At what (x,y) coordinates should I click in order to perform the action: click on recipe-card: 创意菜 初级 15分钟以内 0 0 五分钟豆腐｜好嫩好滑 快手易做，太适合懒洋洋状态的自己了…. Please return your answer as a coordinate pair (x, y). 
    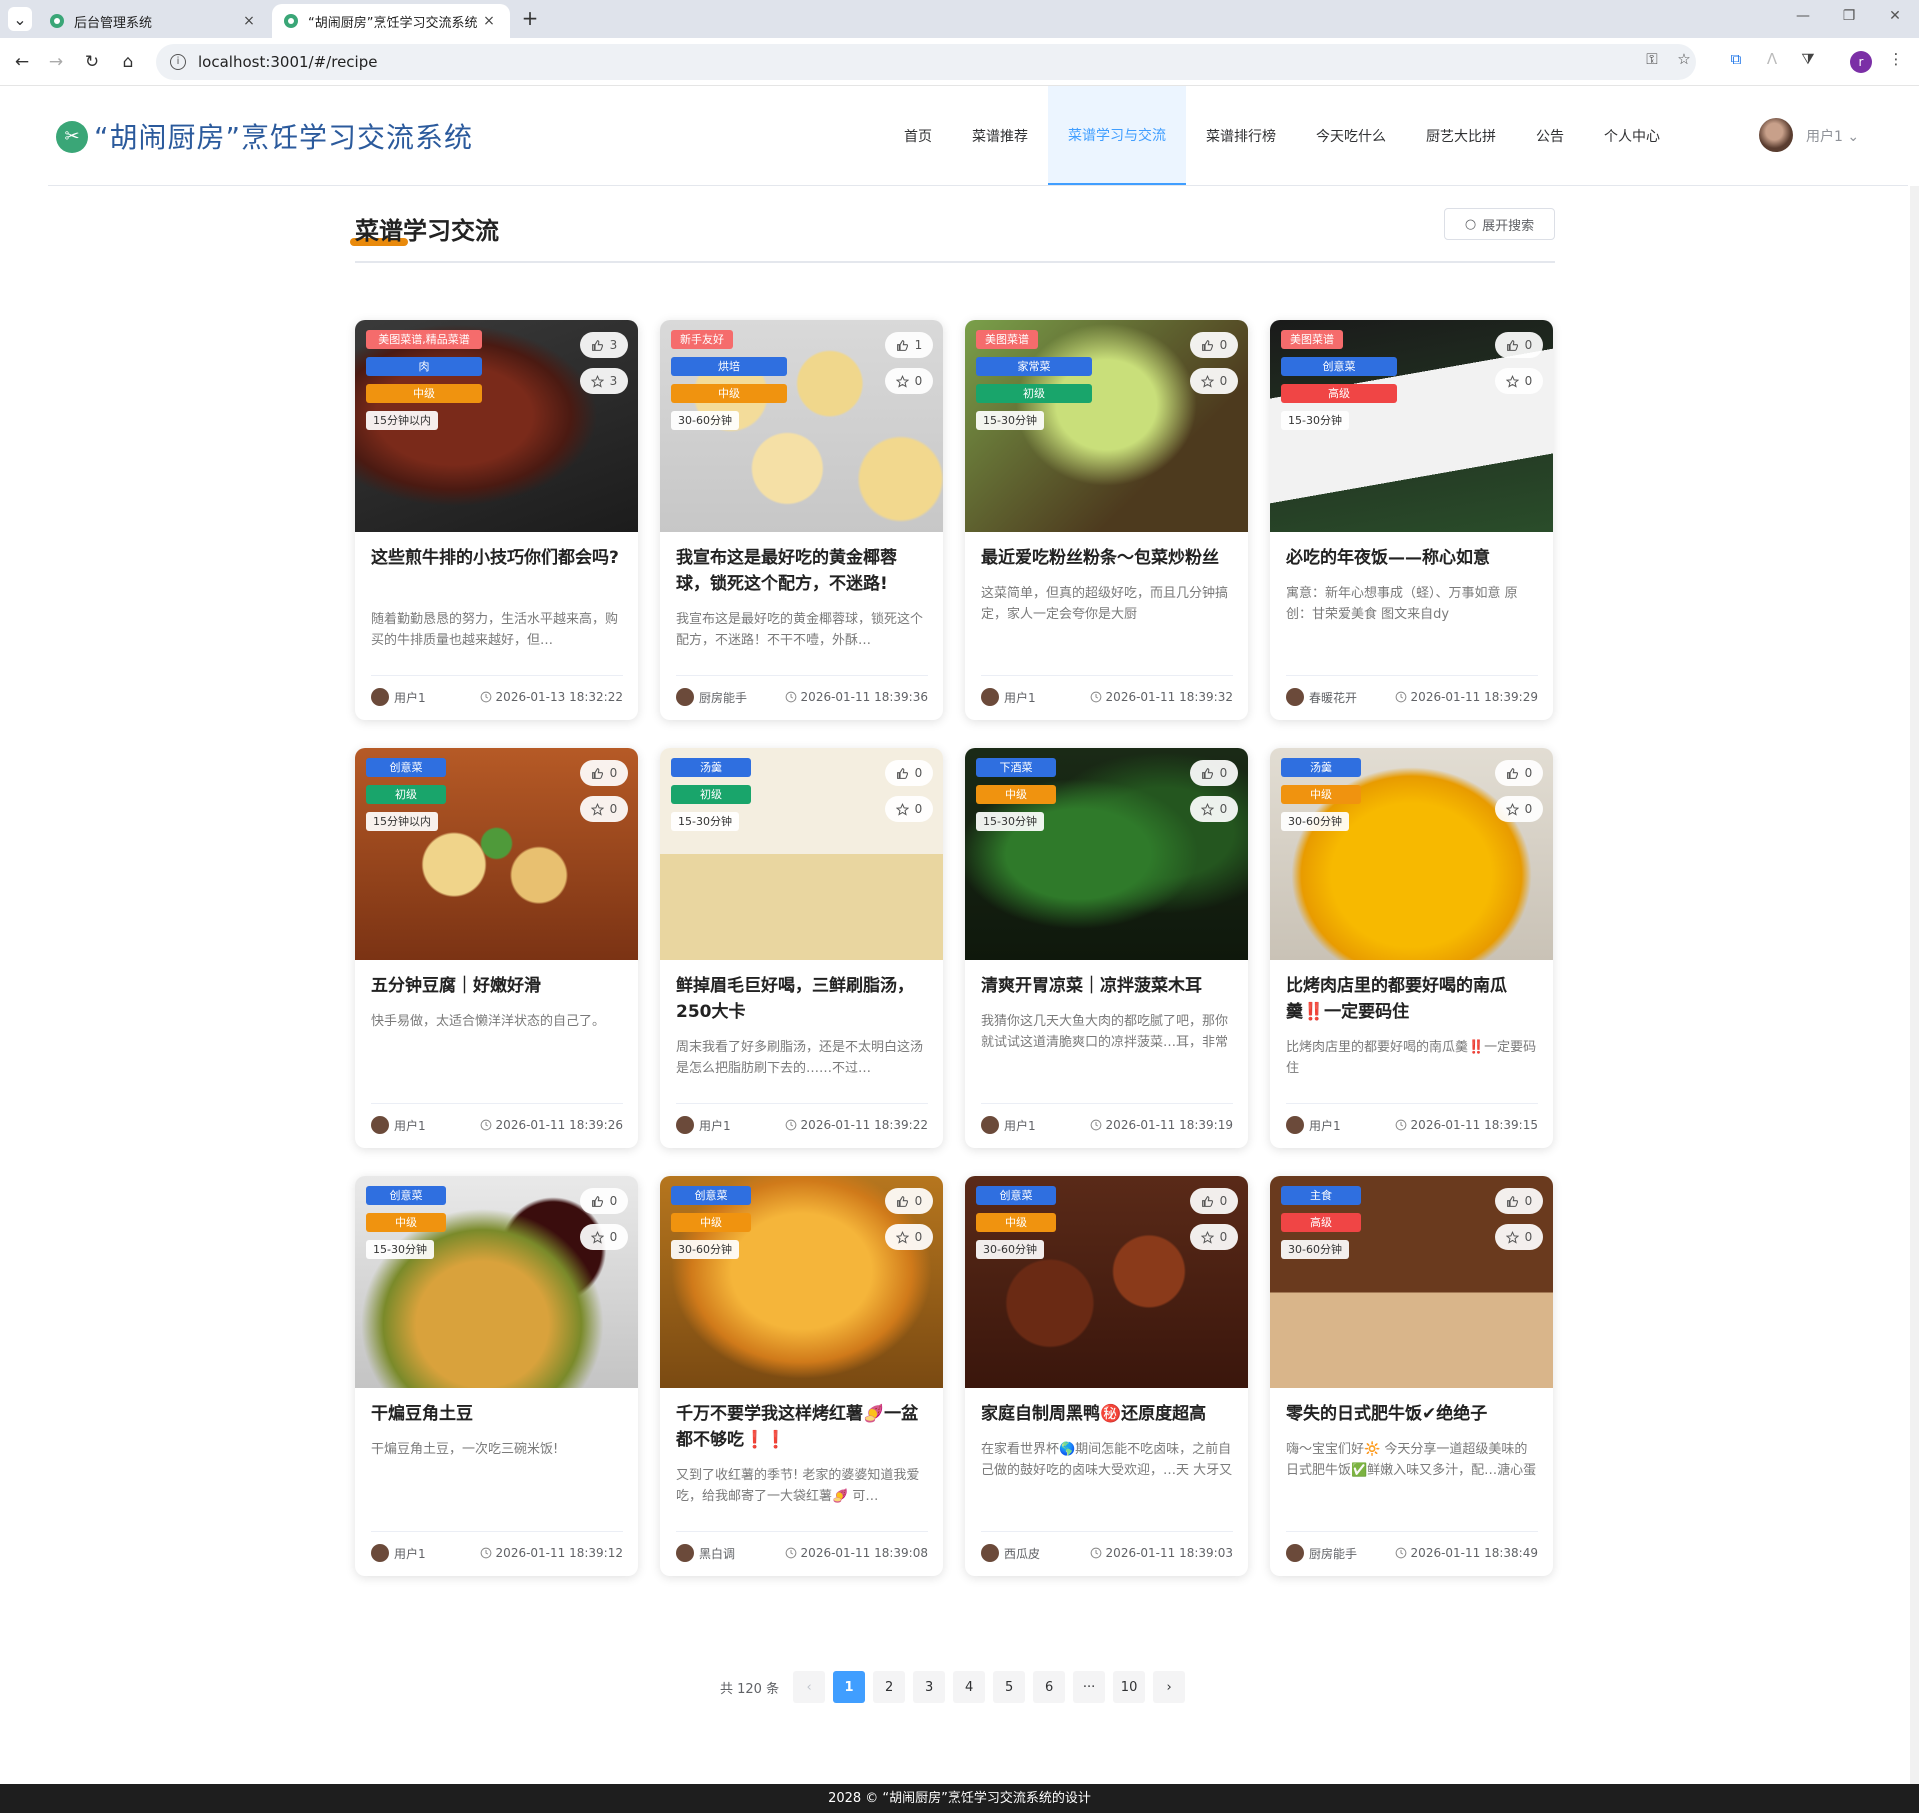
    Looking at the image, I should click on (496, 948).